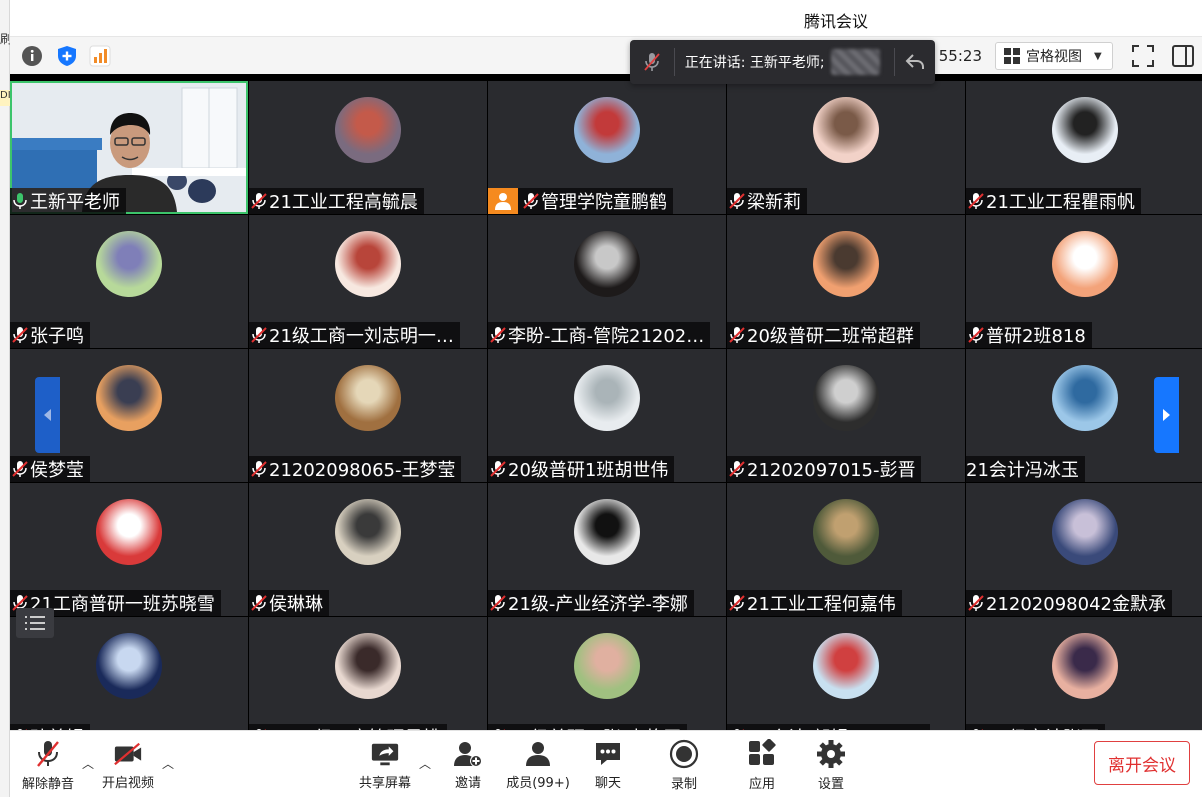  I want to click on chevron-down-icon: ▼, so click(1098, 56).